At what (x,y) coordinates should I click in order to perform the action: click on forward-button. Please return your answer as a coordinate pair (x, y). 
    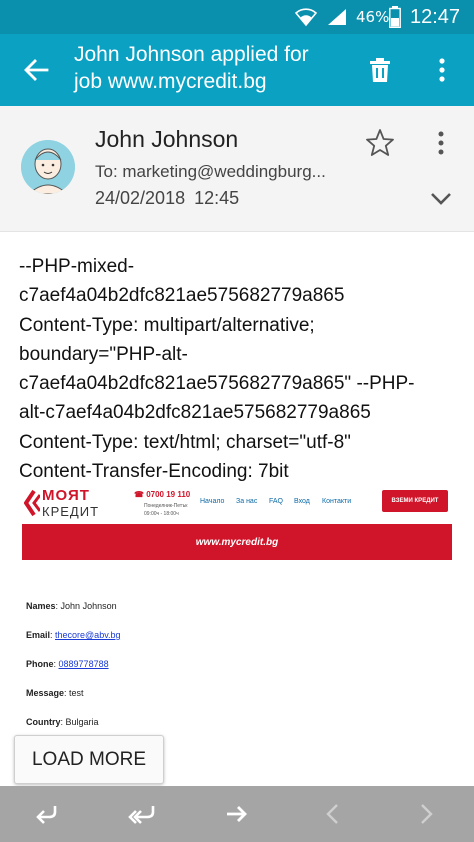
    Looking at the image, I should click on (237, 814).